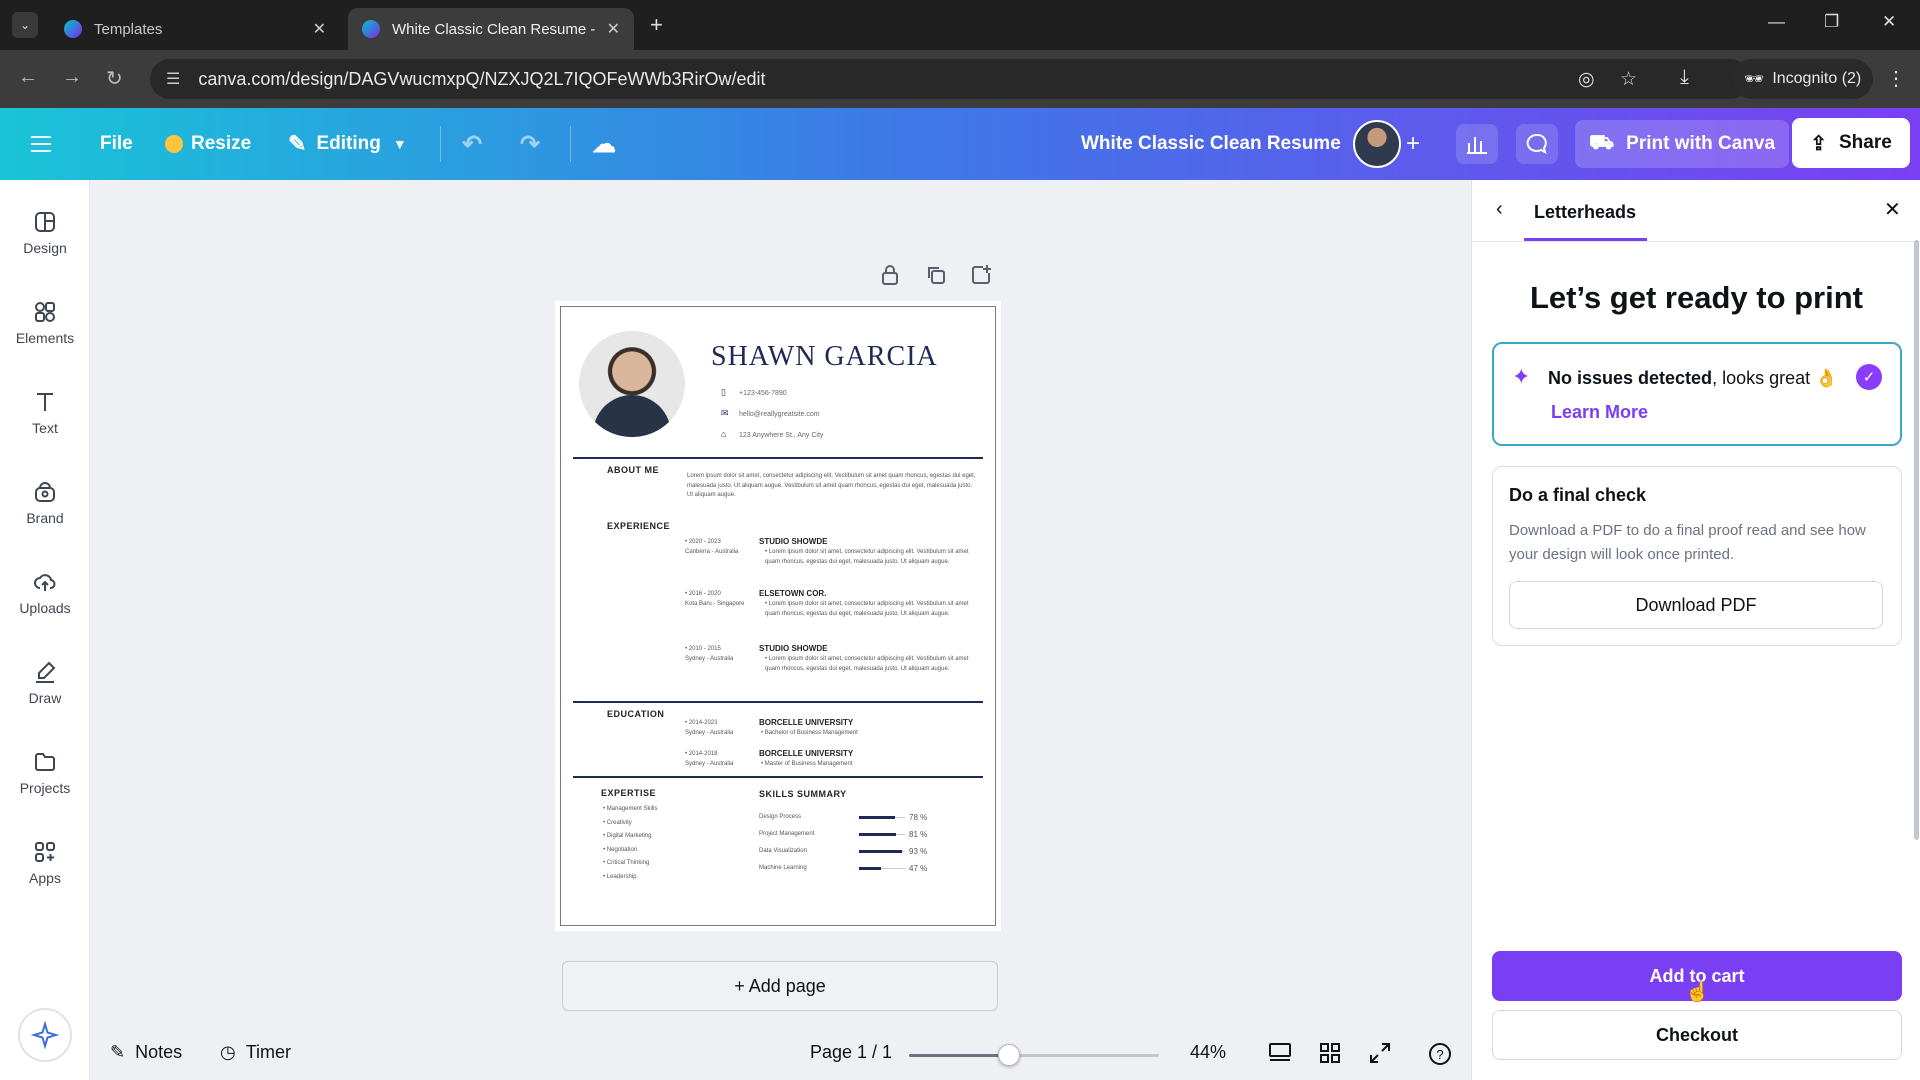  Describe the element at coordinates (1697, 1035) in the screenshot. I see `checkout-button: Checkout` at that location.